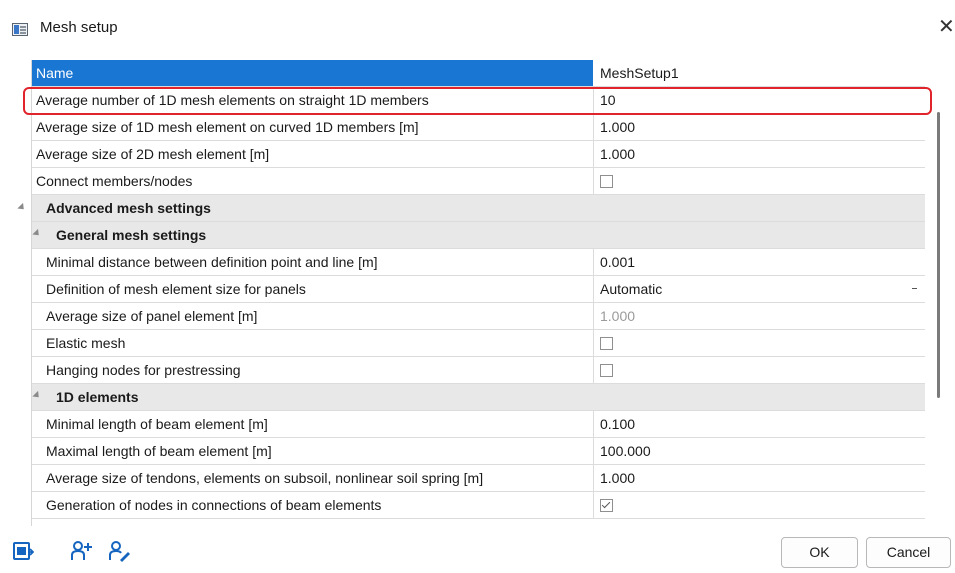  I want to click on panel-size-definition-select: Automatic, so click(760, 289).